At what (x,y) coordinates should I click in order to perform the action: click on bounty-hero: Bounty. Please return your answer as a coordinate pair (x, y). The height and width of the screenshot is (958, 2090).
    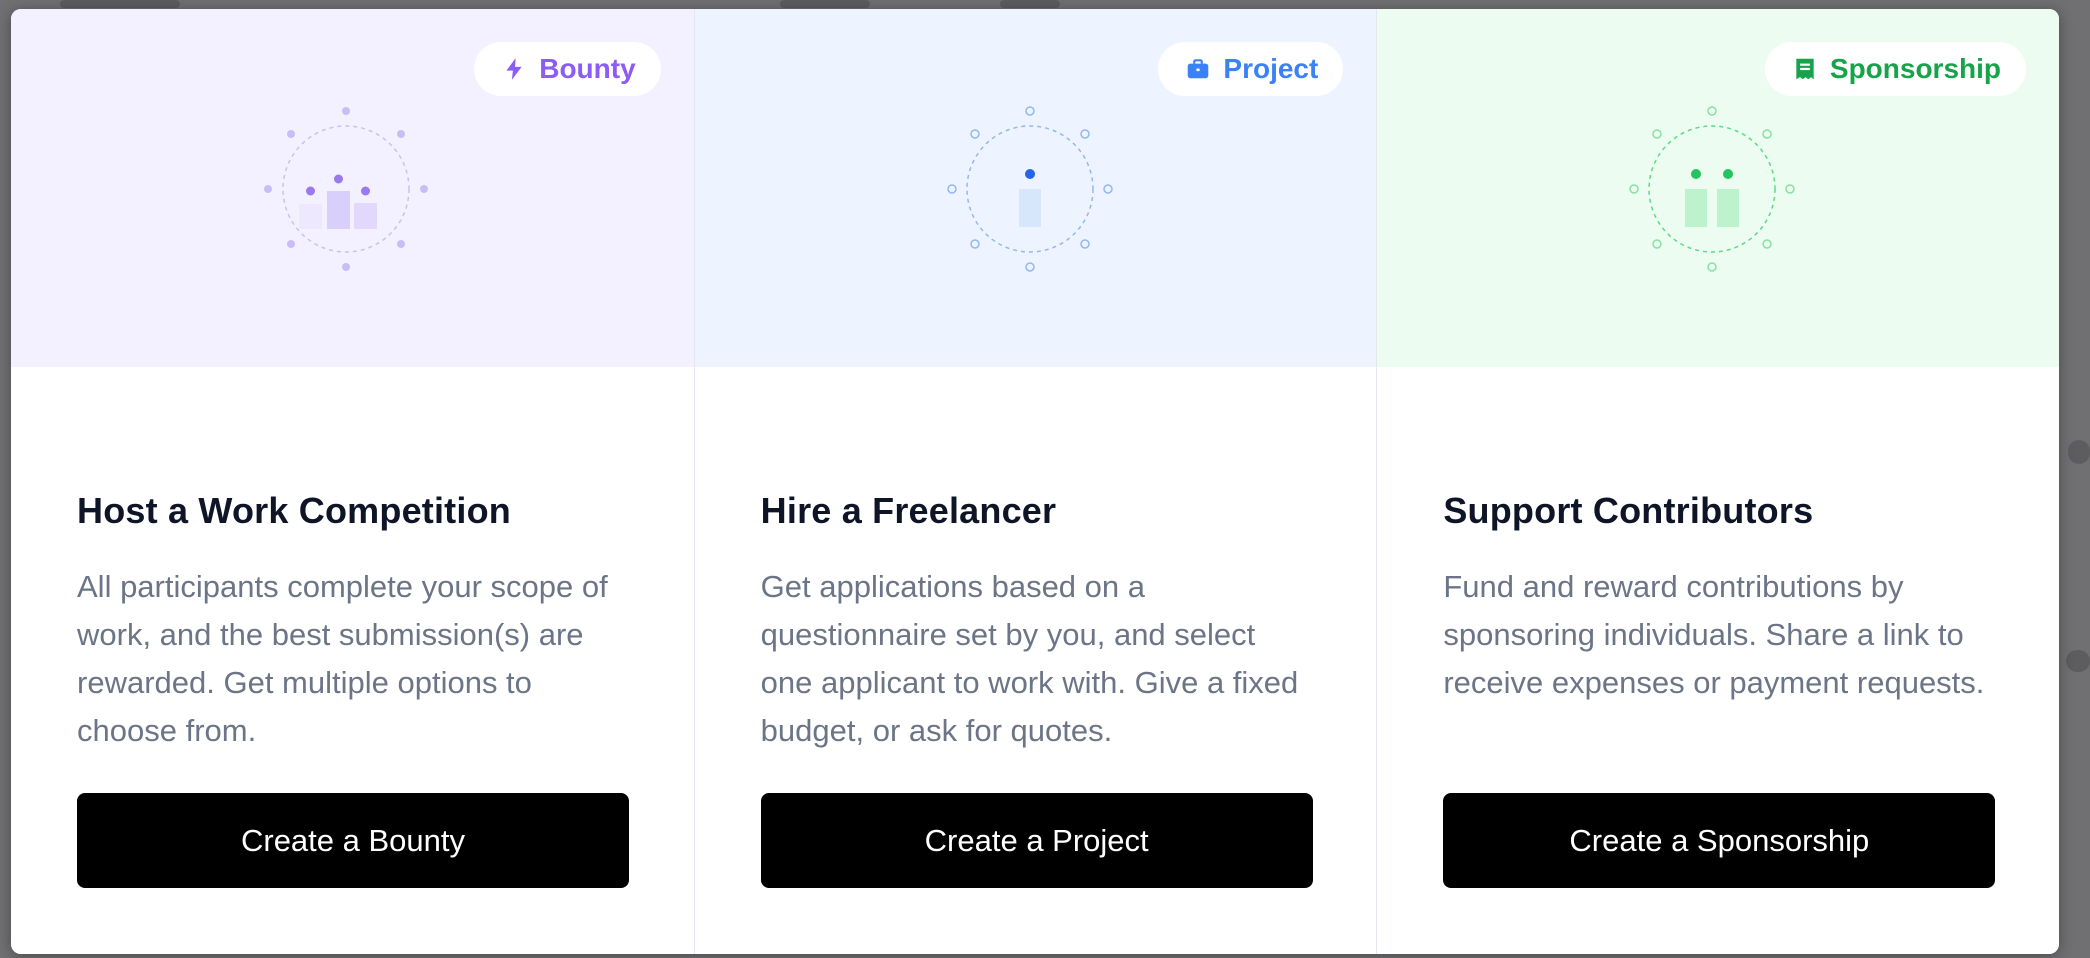
    Looking at the image, I should click on (352, 188).